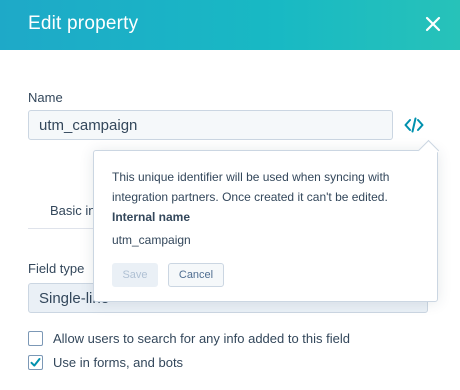 The height and width of the screenshot is (390, 460). I want to click on name-label: Name, so click(45, 97).